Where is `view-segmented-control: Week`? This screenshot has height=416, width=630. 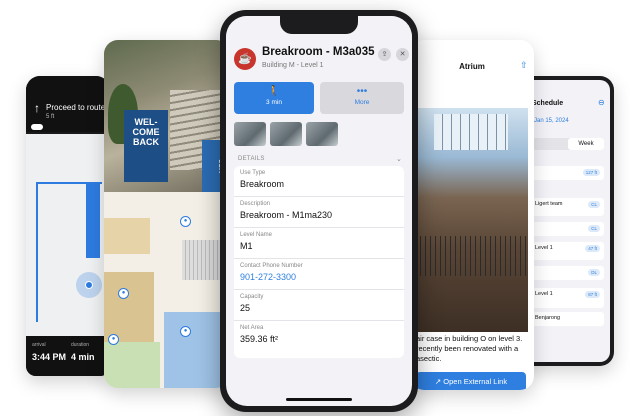 view-segmented-control: Week is located at coordinates (568, 144).